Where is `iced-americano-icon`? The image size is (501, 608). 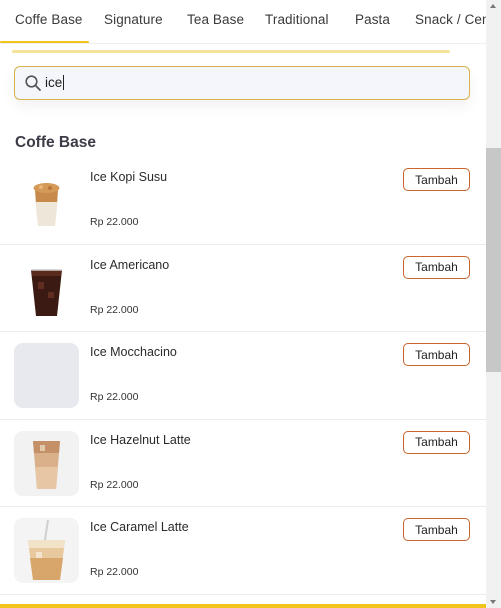
iced-americano-icon is located at coordinates (46, 292).